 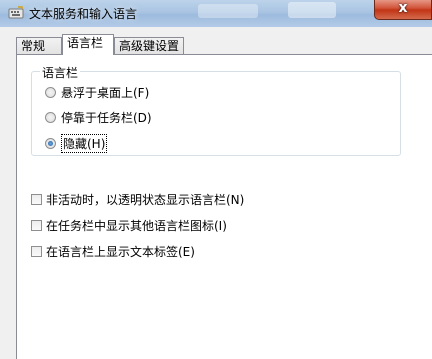 I want to click on window-title: 文本服务和输入语言, so click(x=83, y=14).